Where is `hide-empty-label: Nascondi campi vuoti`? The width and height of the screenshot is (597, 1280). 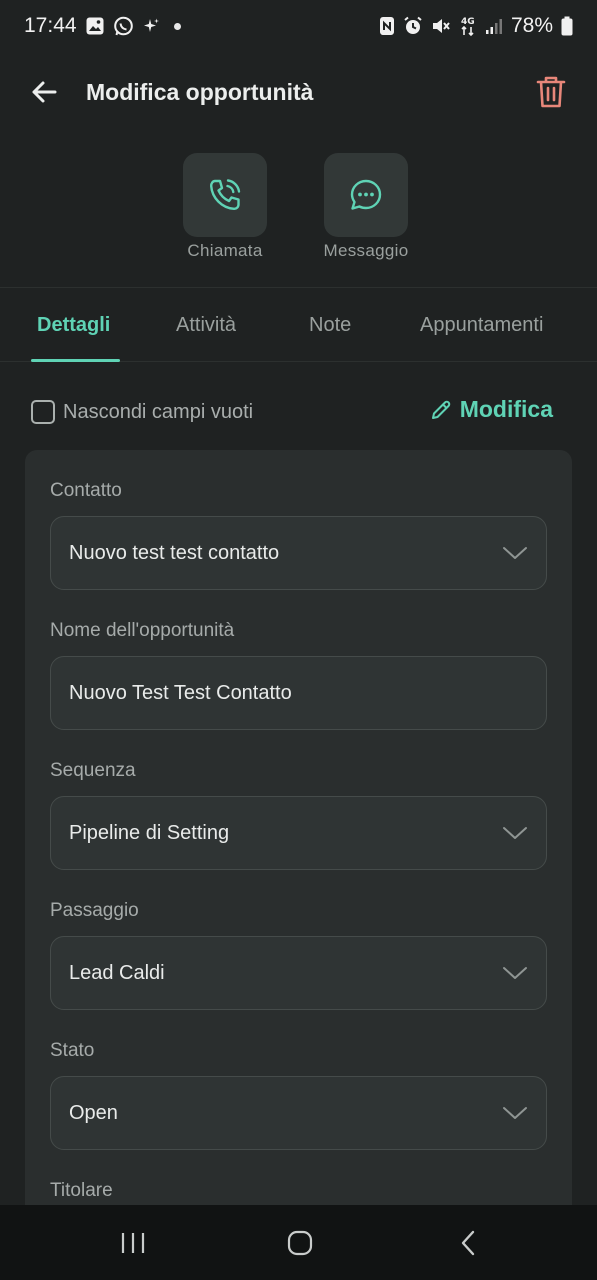
hide-empty-label: Nascondi campi vuoti is located at coordinates (158, 411).